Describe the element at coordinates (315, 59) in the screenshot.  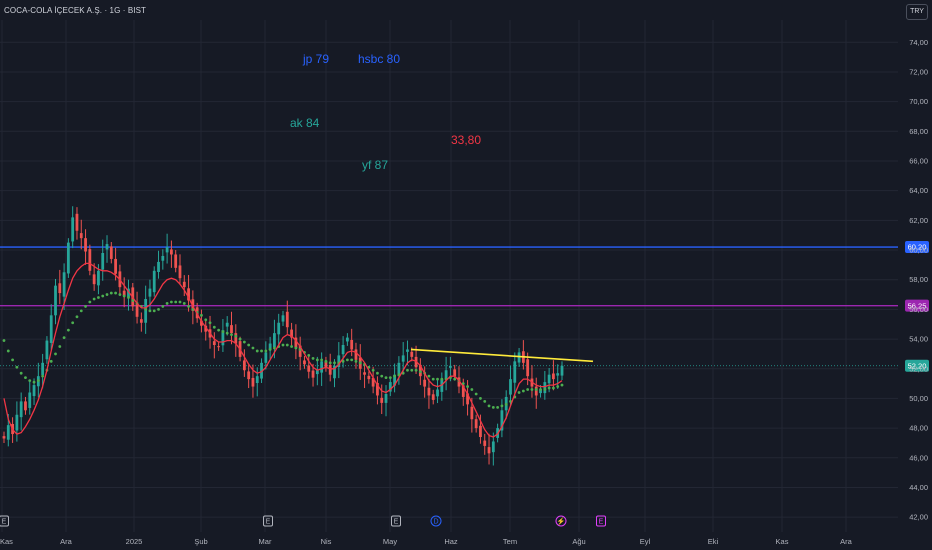
I see `annotation-text: jp 79` at that location.